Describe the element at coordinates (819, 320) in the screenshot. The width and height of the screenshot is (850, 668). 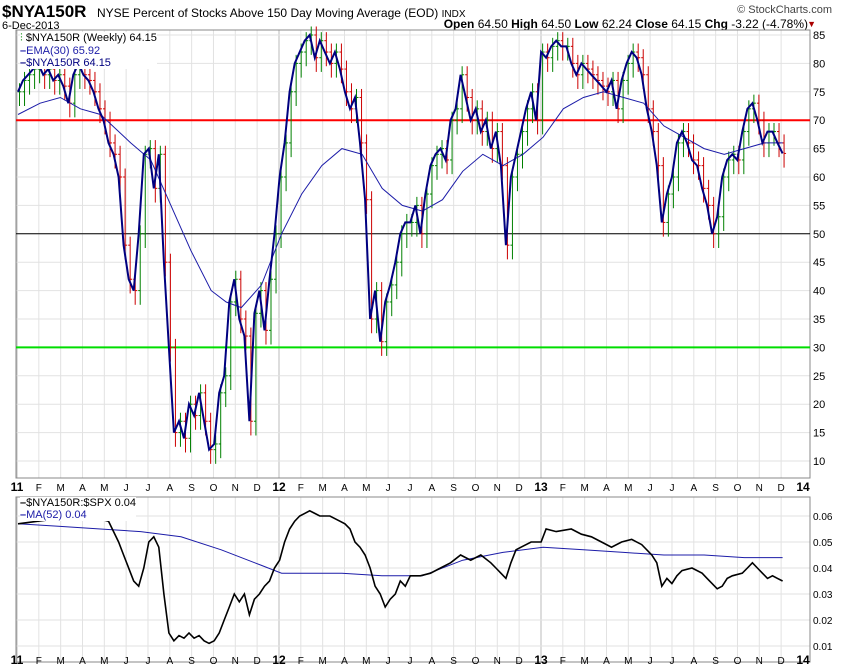
I see `y-tick-label: 35` at that location.